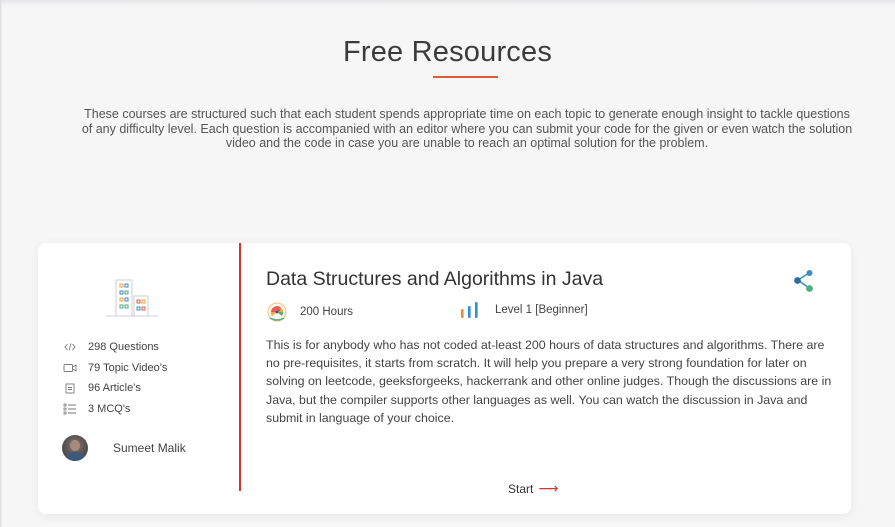 This screenshot has height=527, width=895. Describe the element at coordinates (434, 279) in the screenshot. I see `course-title: Data Structures and Algorithms in Java` at that location.